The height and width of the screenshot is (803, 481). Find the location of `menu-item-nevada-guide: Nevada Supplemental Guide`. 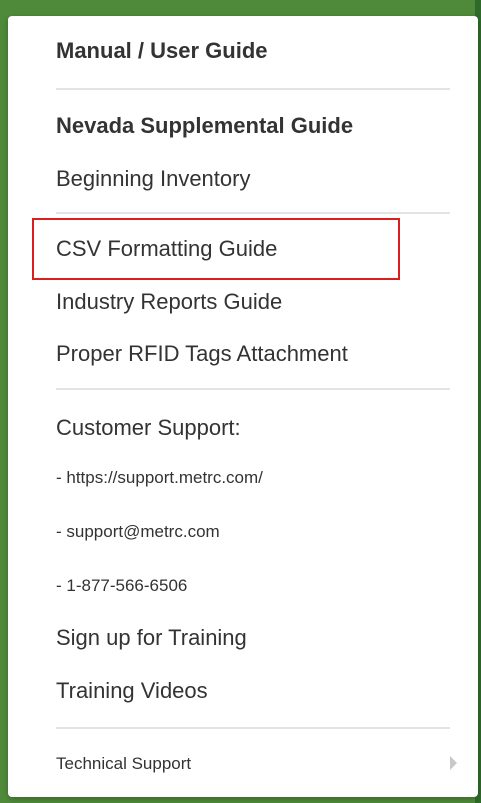

menu-item-nevada-guide: Nevada Supplemental Guide is located at coordinates (204, 126).